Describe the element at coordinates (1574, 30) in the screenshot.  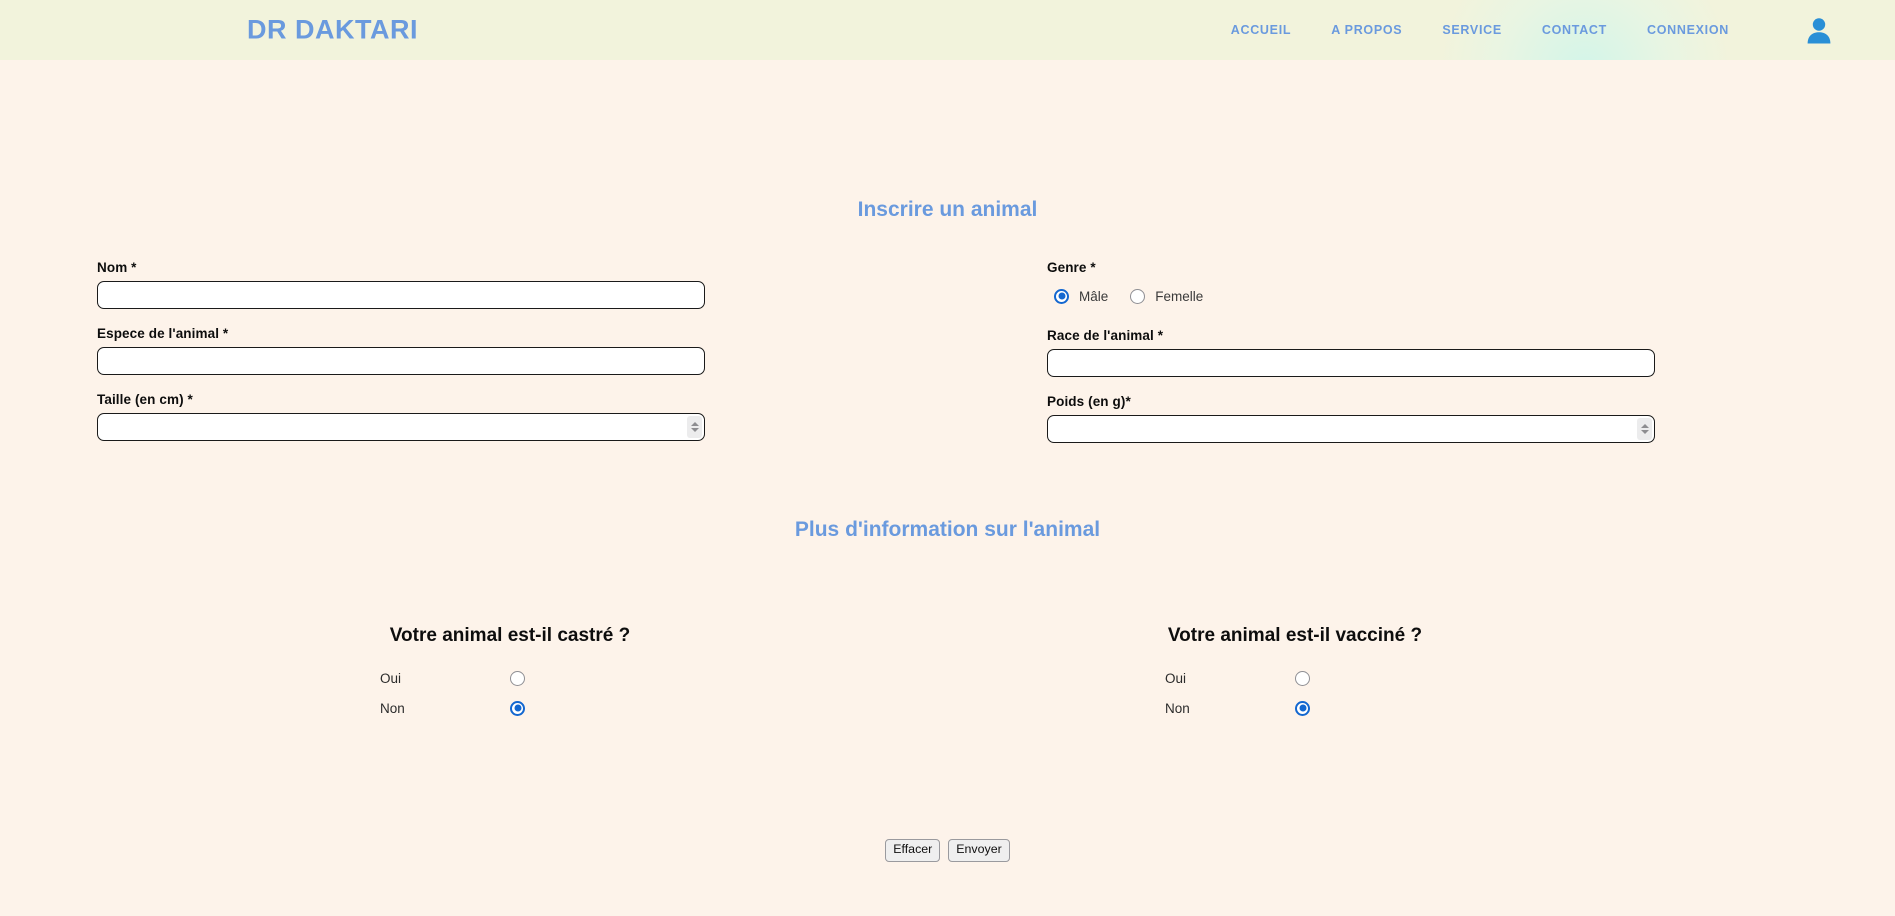
I see `nav-link-contact: CONTACT` at that location.